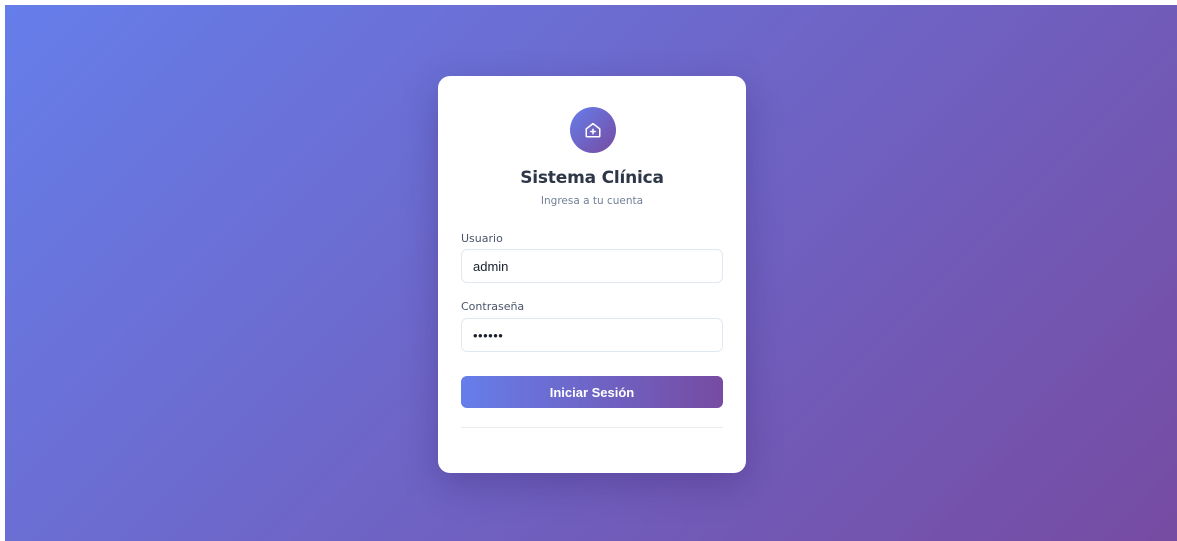 This screenshot has width=1177, height=541. Describe the element at coordinates (592, 335) in the screenshot. I see `password-input` at that location.